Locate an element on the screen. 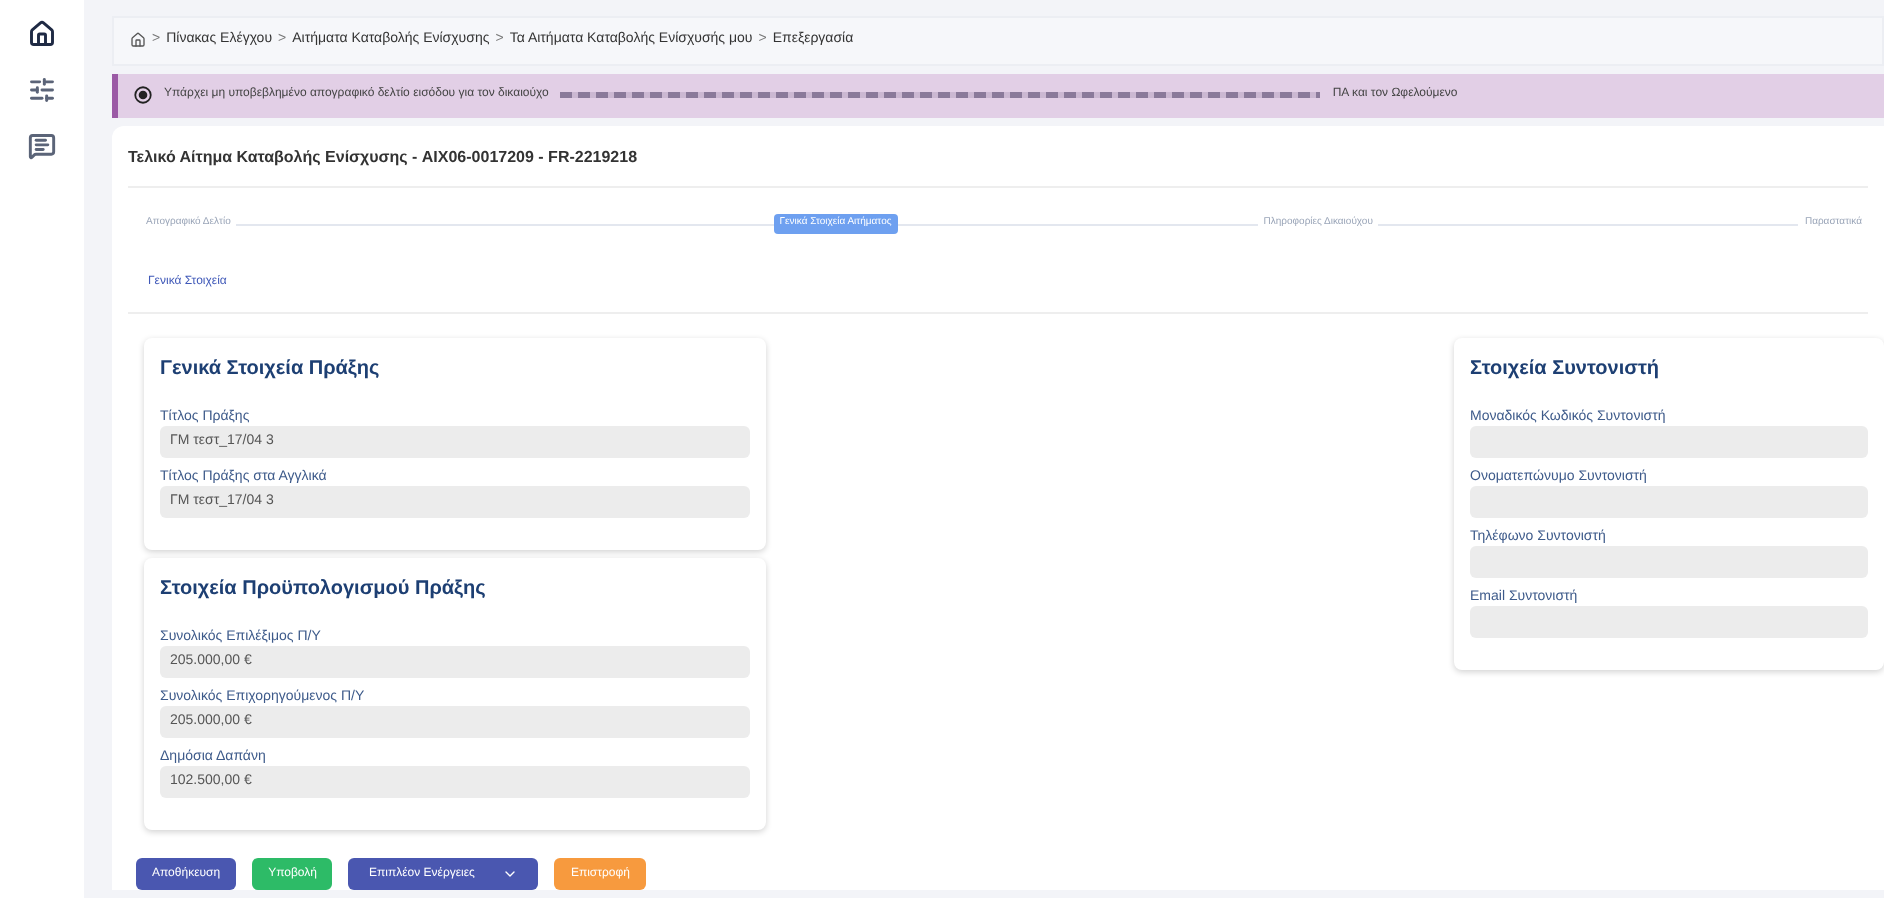 The image size is (1884, 898). radio-icon is located at coordinates (143, 95).